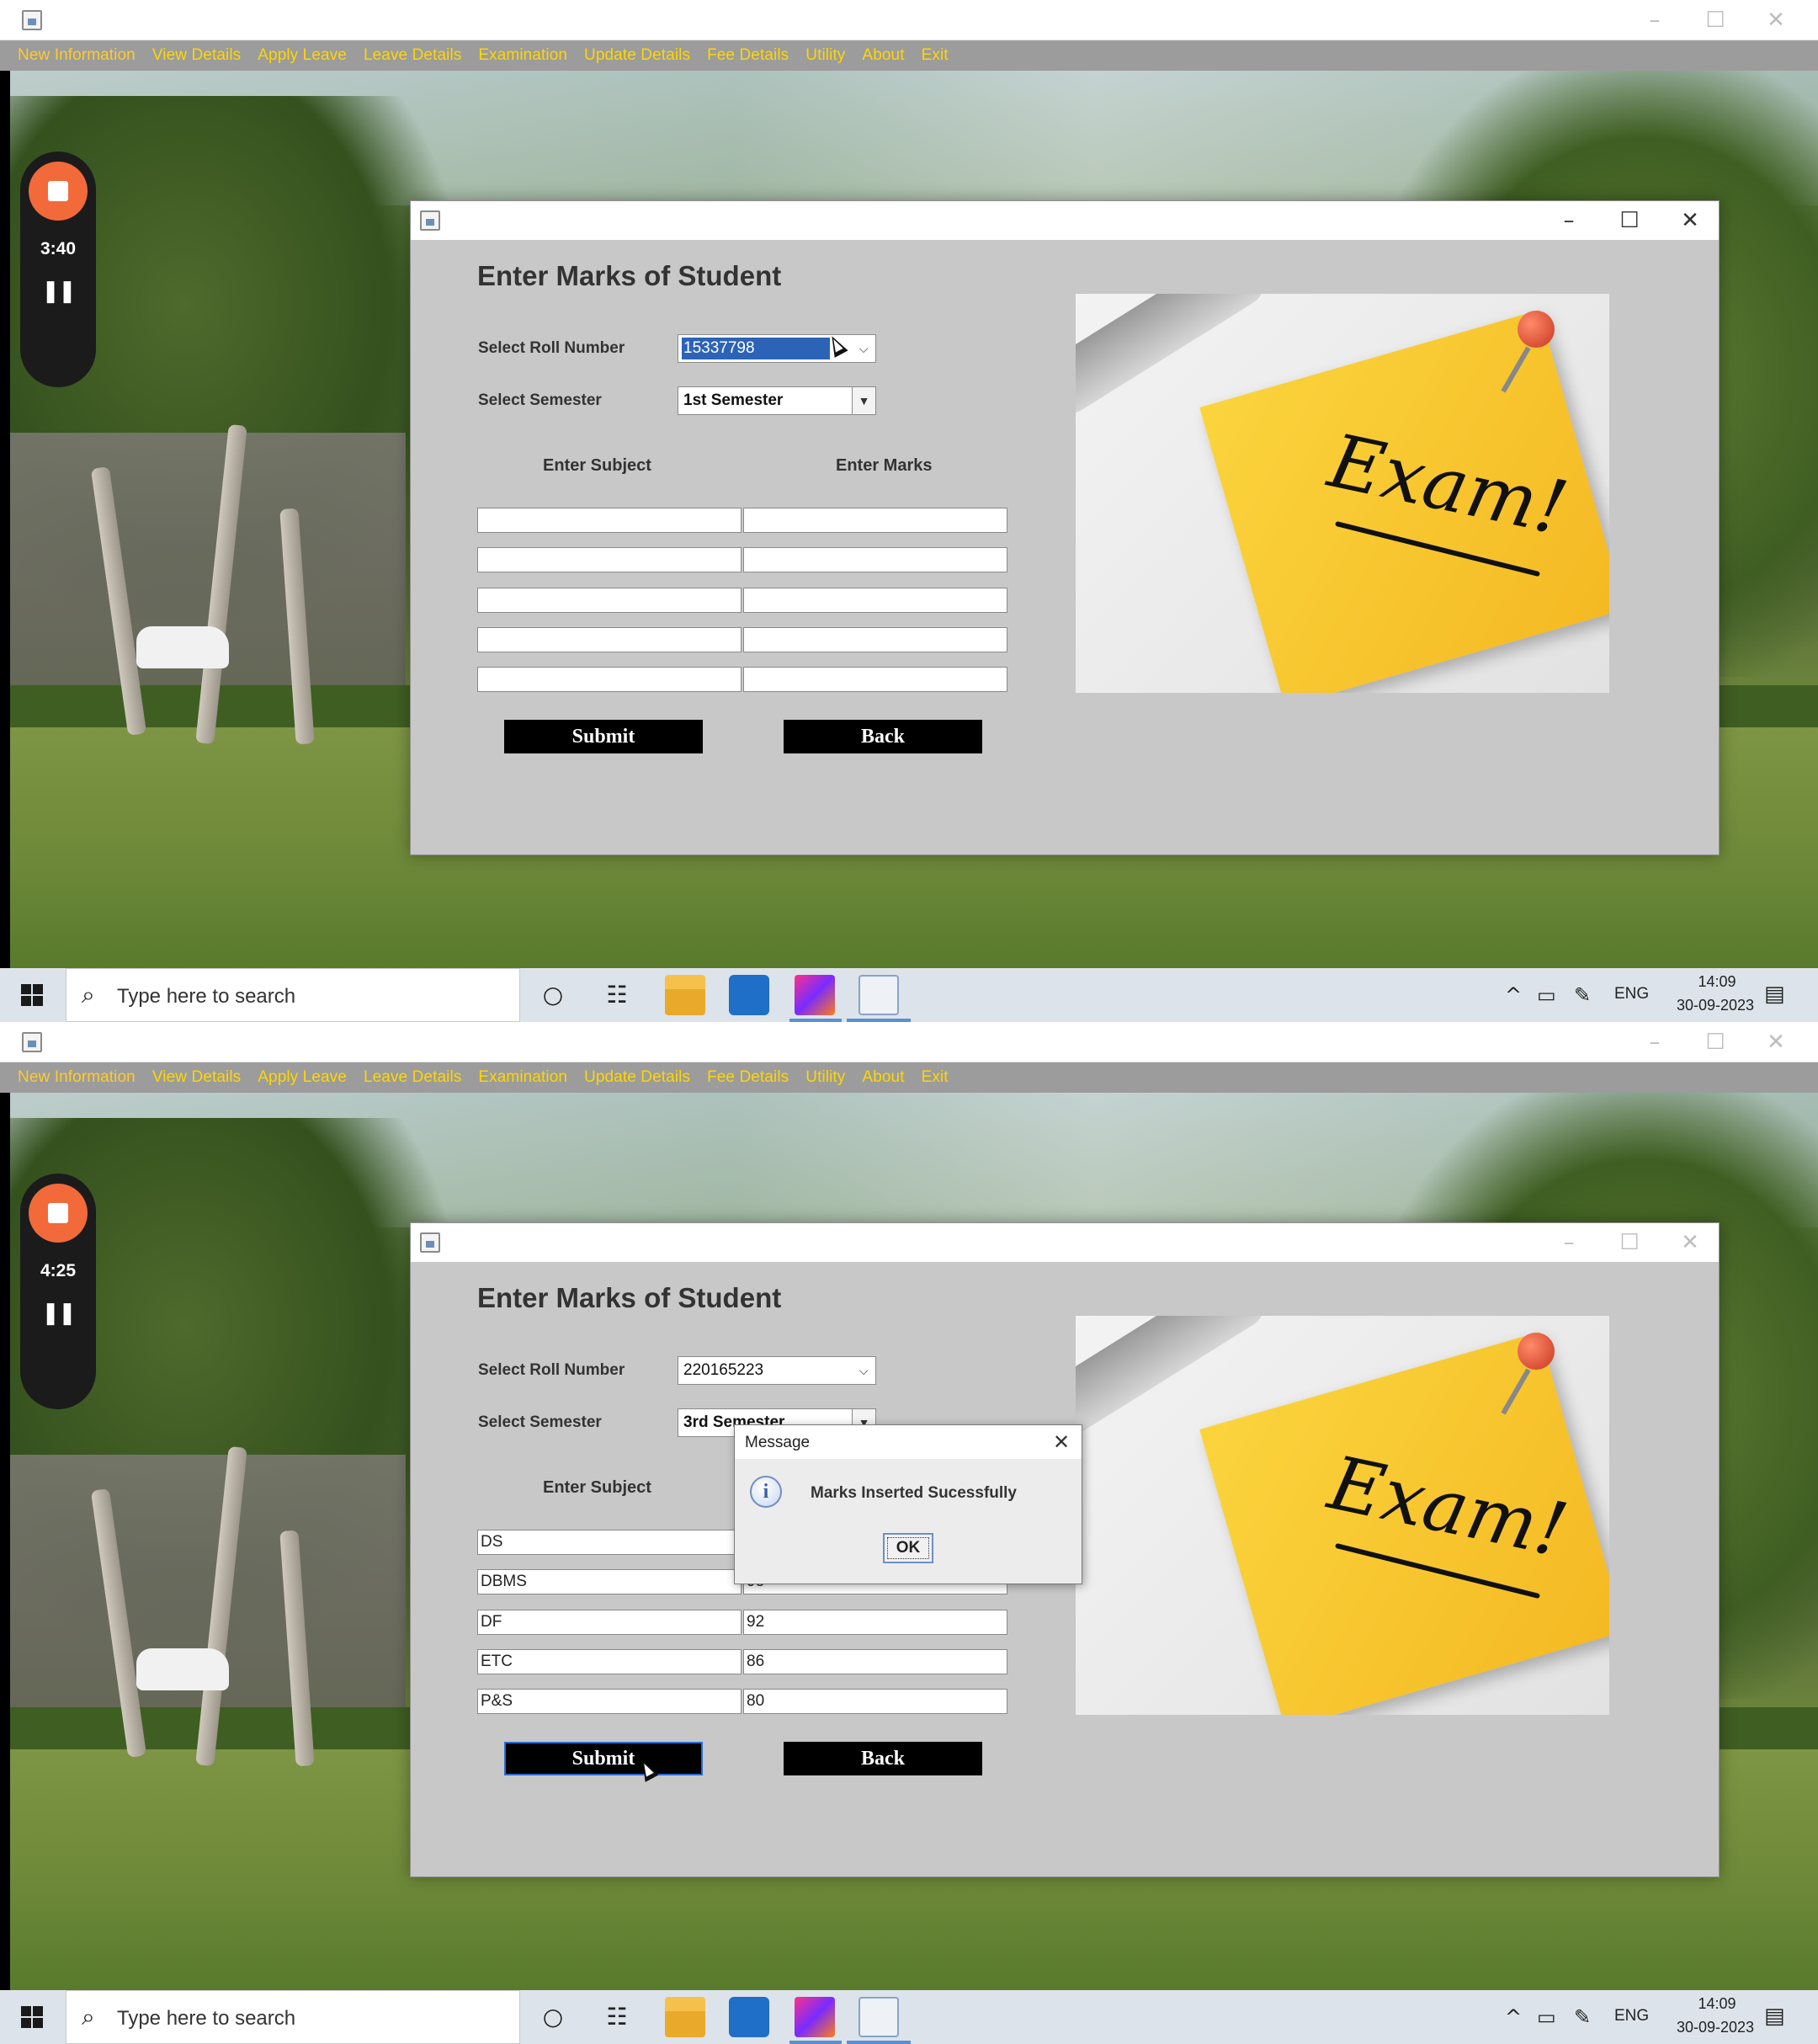  I want to click on subject-field-3: DF, so click(609, 1622).